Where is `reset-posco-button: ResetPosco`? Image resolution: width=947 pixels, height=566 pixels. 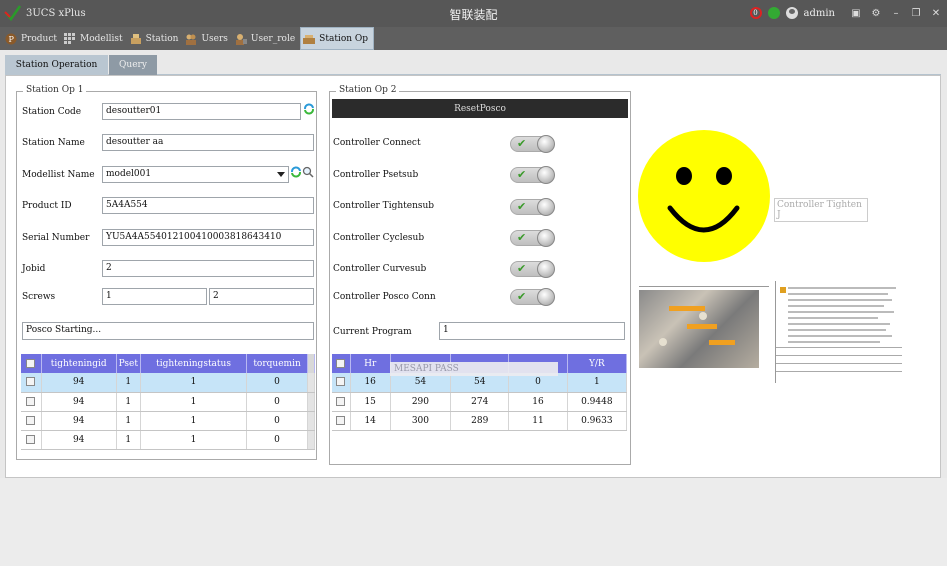 reset-posco-button: ResetPosco is located at coordinates (480, 108).